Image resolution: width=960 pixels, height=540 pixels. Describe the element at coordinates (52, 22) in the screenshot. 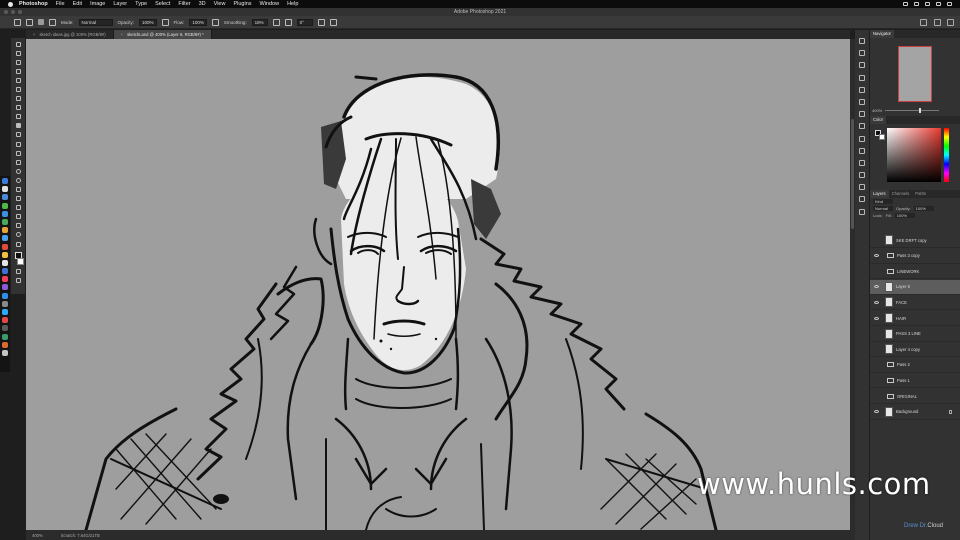

I see `brush-settings-icon` at that location.